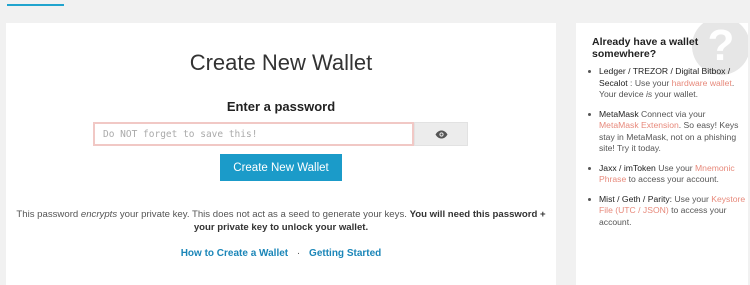 The height and width of the screenshot is (285, 750). I want to click on hardware-wallet-link: hardware wallet, so click(702, 83).